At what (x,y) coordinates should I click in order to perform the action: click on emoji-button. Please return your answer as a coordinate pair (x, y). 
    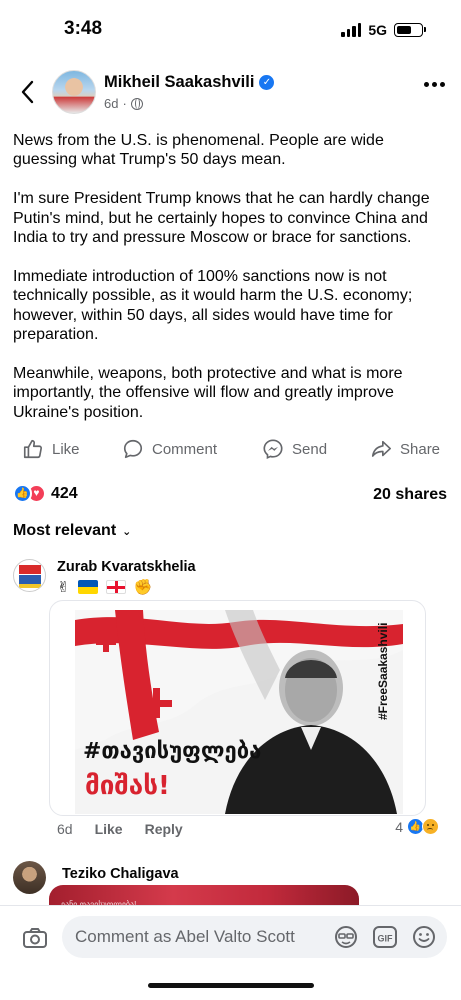
    Looking at the image, I should click on (424, 939).